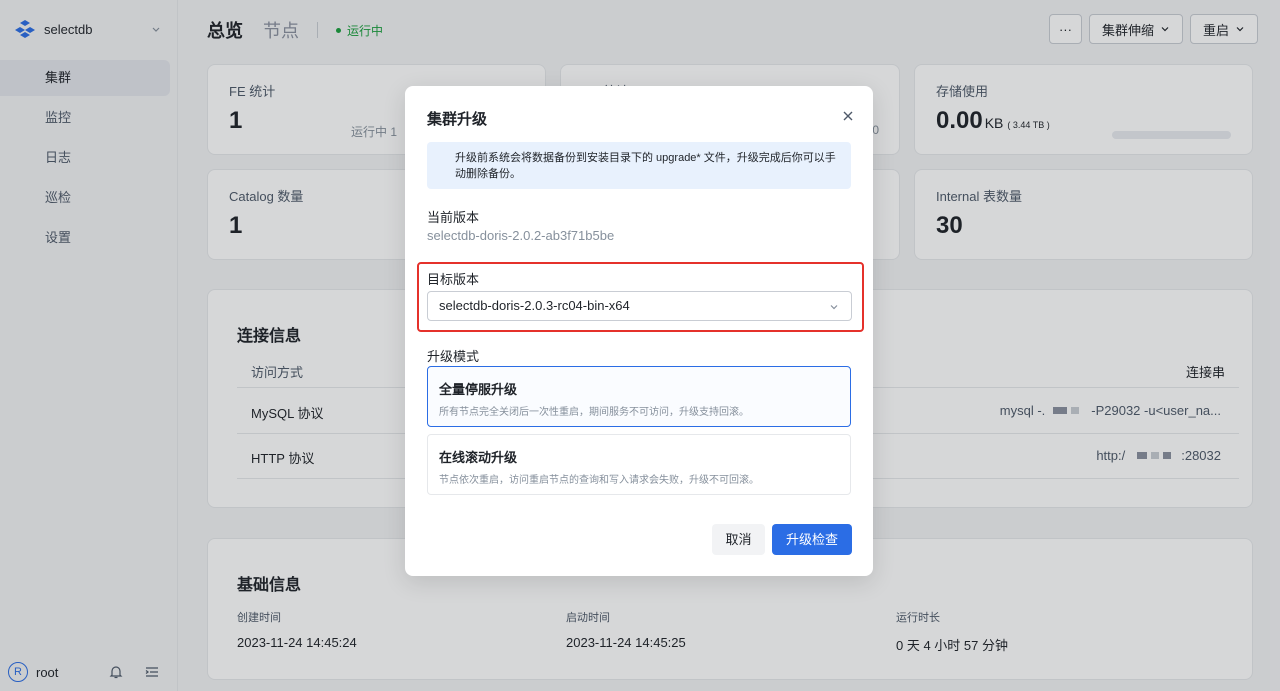  What do you see at coordinates (599, 480) in the screenshot?
I see `mode-rolling-desc: 节点依次重启，访问重启节点的查询和写入请求会失败，升级不可回滚。` at bounding box center [599, 480].